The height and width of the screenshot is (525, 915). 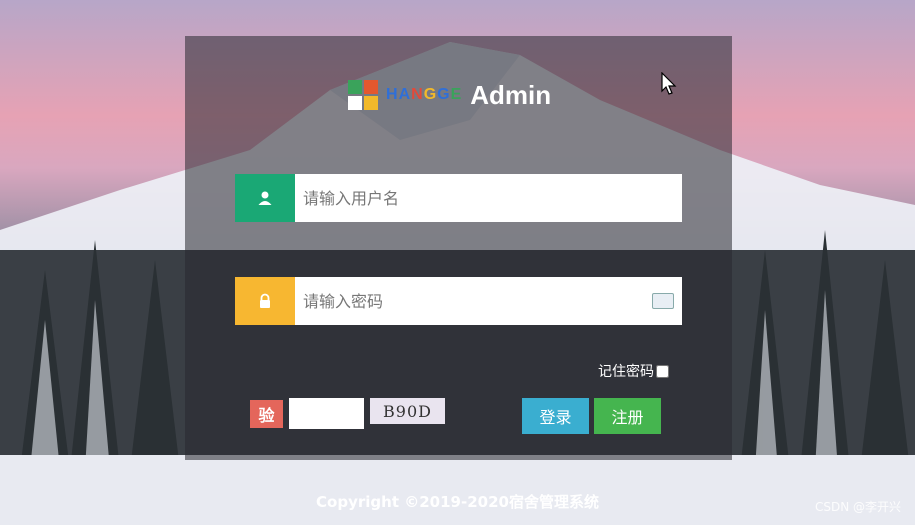 What do you see at coordinates (405, 94) in the screenshot?
I see `logo-brand-letter: A` at bounding box center [405, 94].